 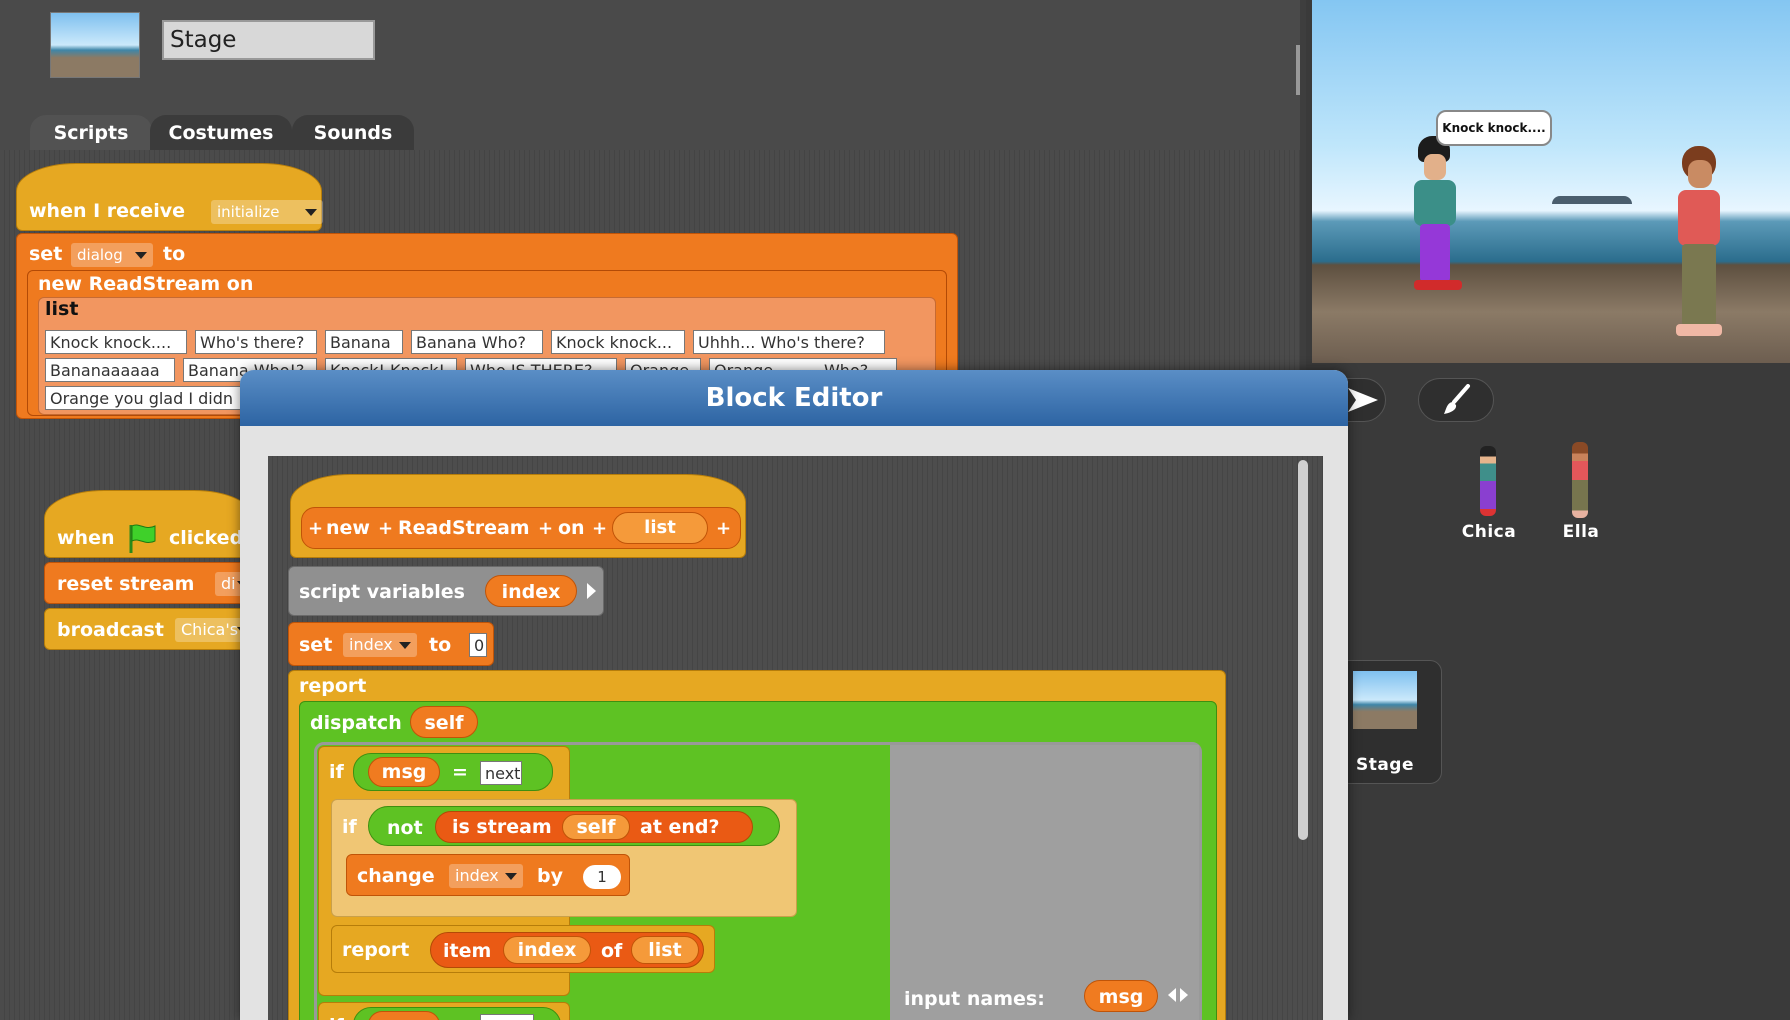 What do you see at coordinates (507, 1017) in the screenshot?
I see `reset-input: reset` at bounding box center [507, 1017].